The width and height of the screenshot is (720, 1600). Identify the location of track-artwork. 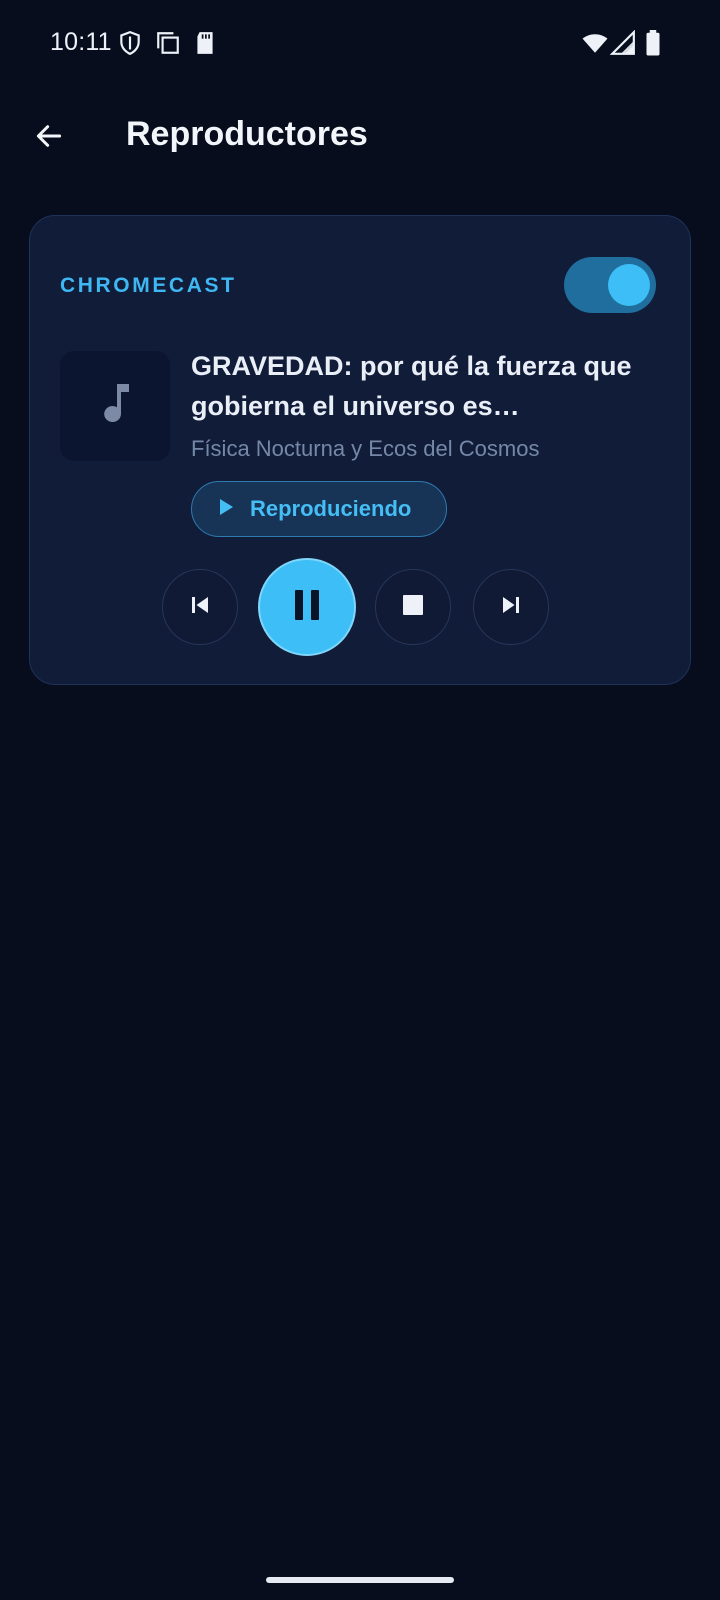
(115, 406).